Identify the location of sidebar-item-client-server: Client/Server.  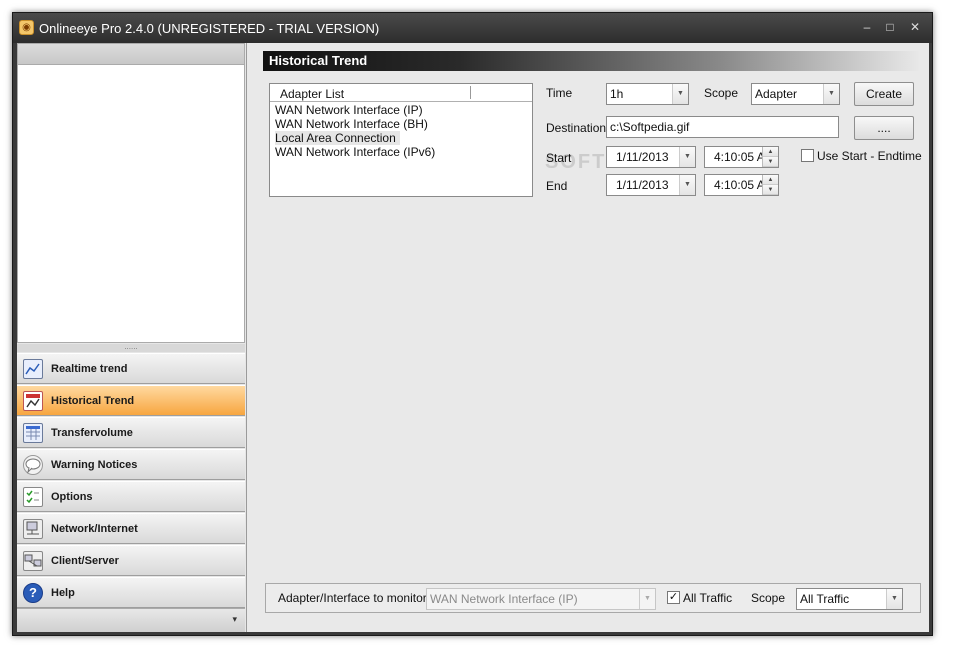
(131, 560).